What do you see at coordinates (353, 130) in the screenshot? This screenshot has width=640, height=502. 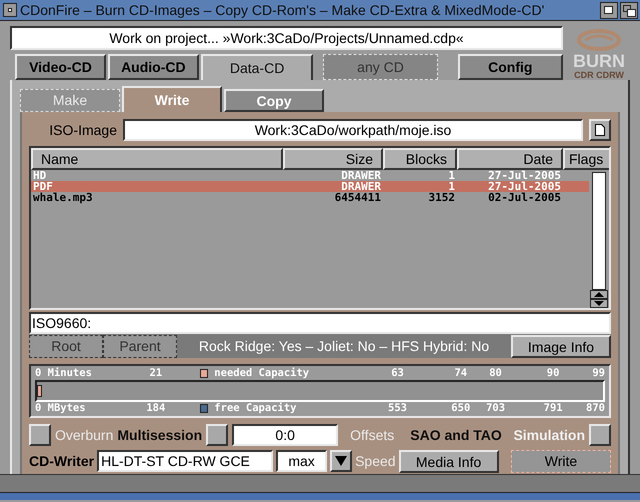 I see `iso-image-field: Work:3CaDo/workpath/moje.iso` at bounding box center [353, 130].